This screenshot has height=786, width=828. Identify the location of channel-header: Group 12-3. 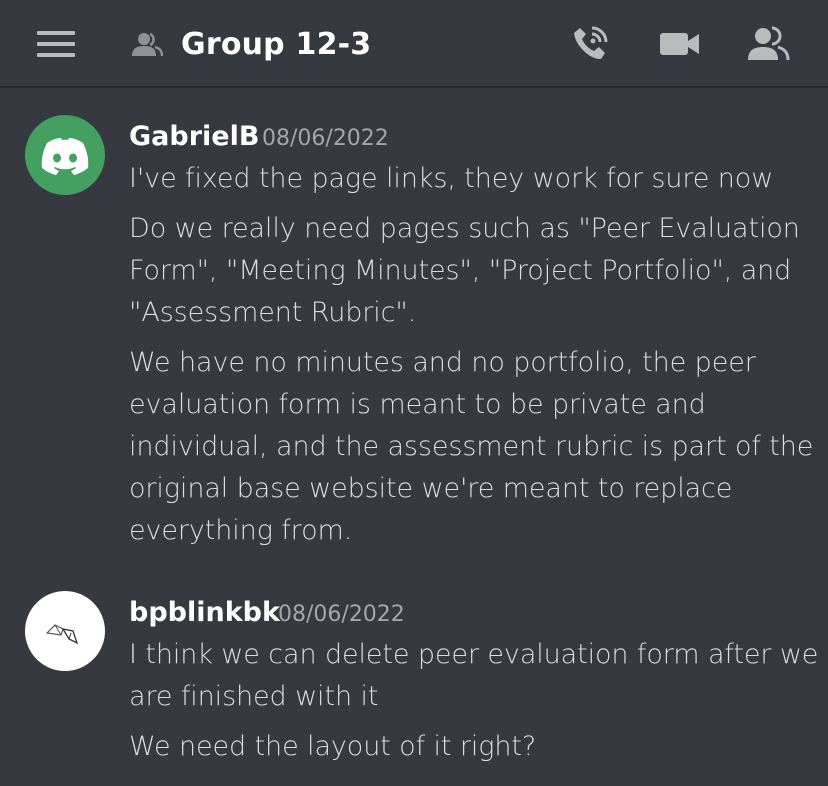
(414, 44).